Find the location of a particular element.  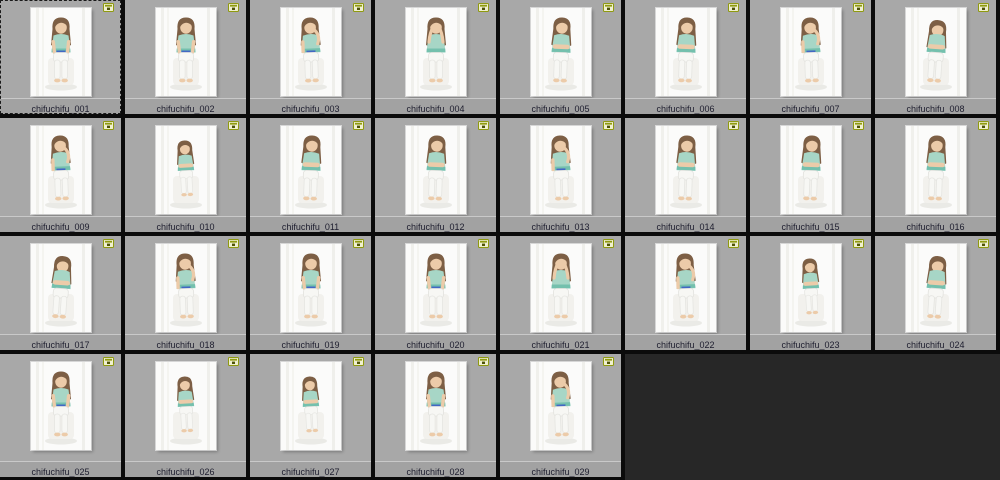

thumbnail-cell: chifuchifu_023 is located at coordinates (810, 293).